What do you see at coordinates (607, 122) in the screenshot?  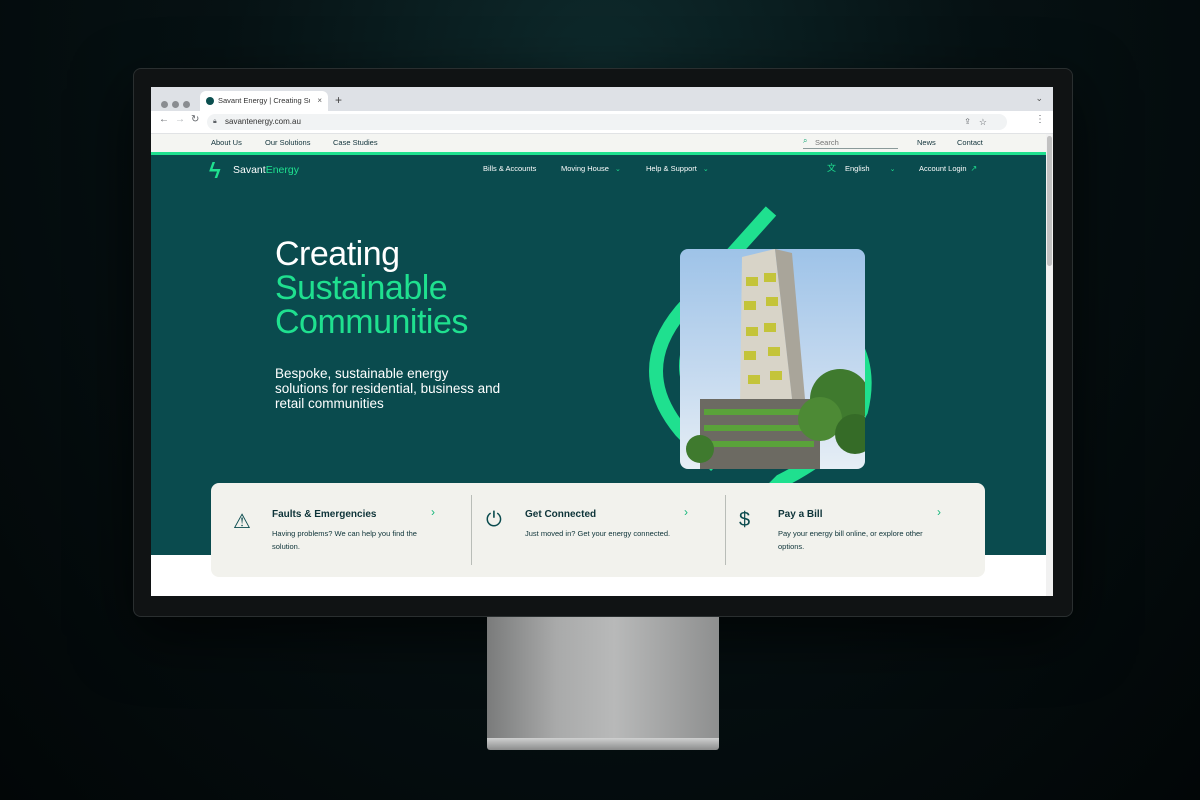 I see `address-bar: 🔒︎ savantenergy.com.au ⇪ ☆` at bounding box center [607, 122].